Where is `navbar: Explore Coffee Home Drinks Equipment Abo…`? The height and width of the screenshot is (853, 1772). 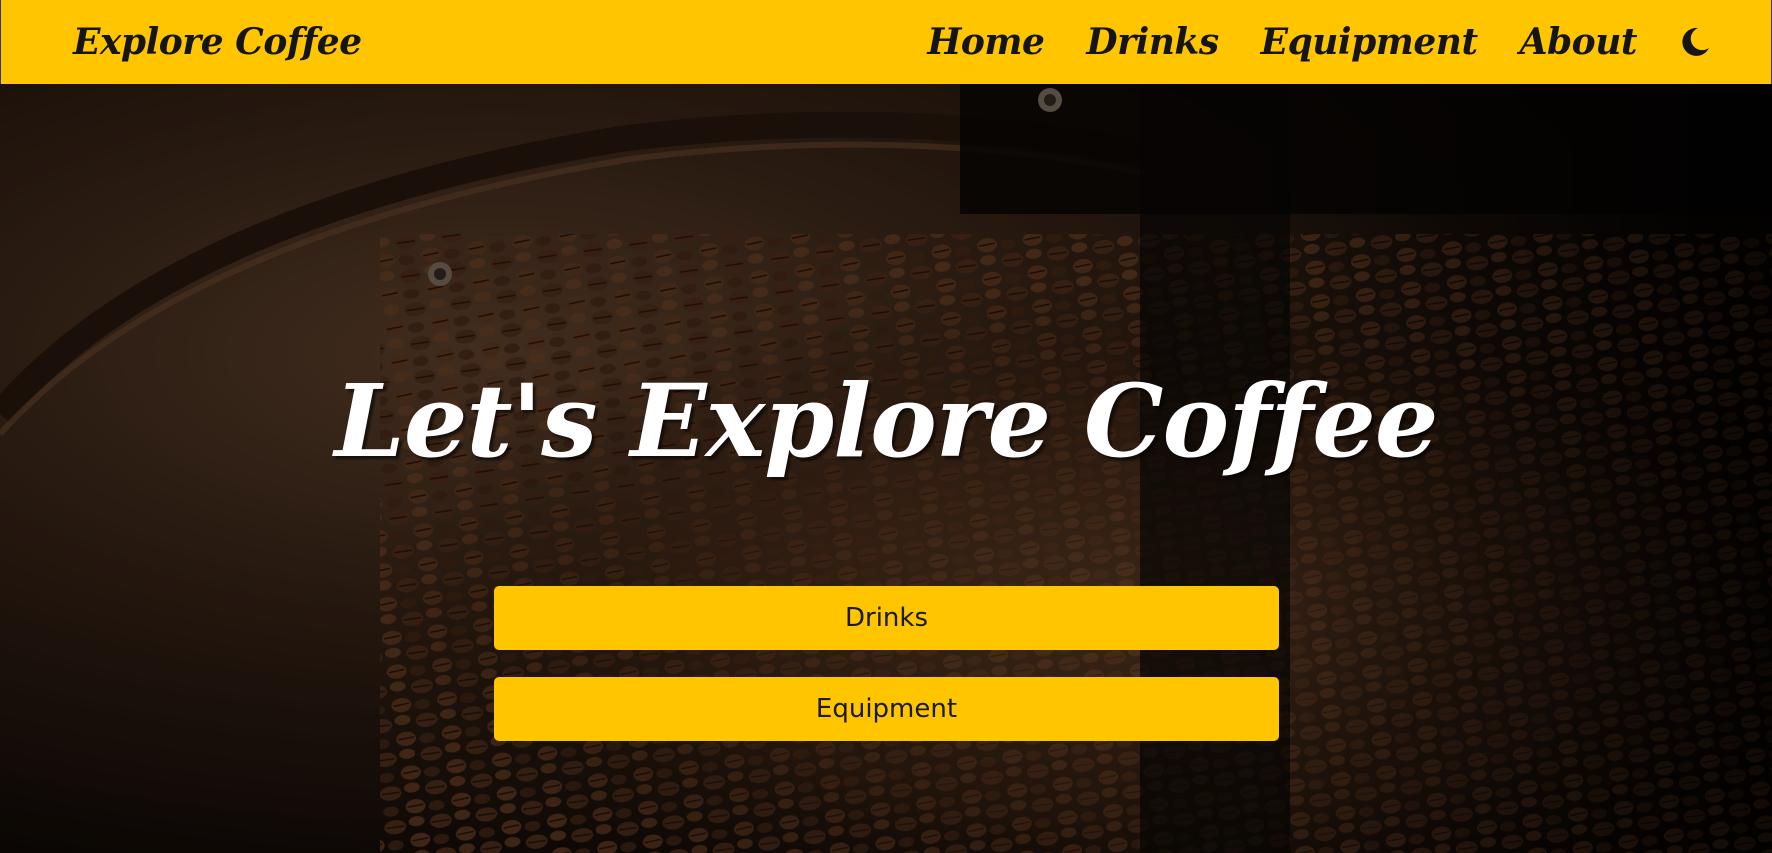 navbar: Explore Coffee Home Drinks Equipment Abo… is located at coordinates (886, 42).